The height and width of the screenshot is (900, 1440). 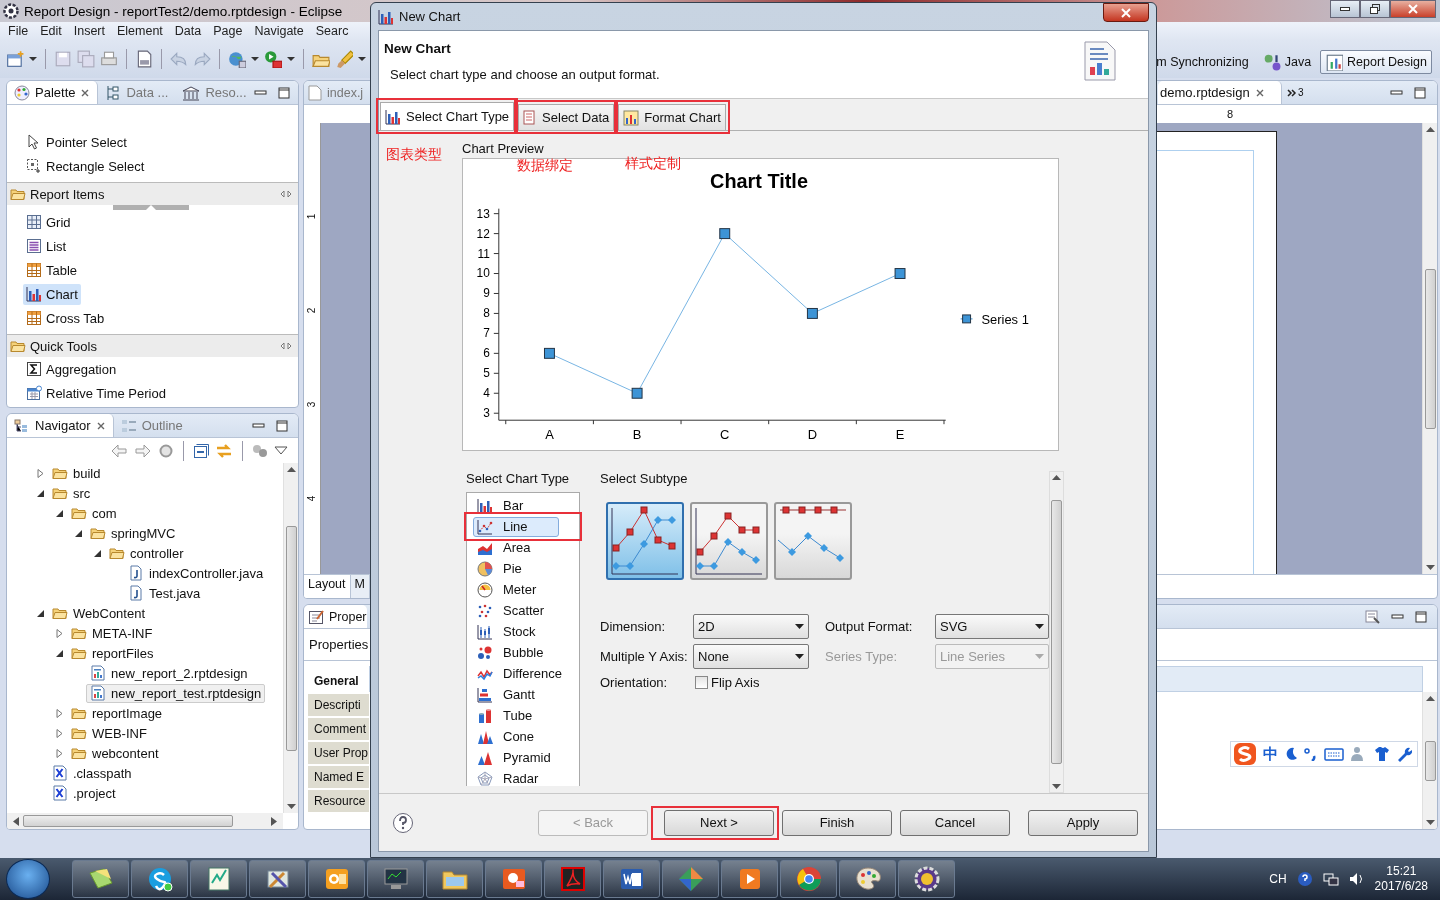 I want to click on chart-type-item: Pyramid, so click(x=523, y=757).